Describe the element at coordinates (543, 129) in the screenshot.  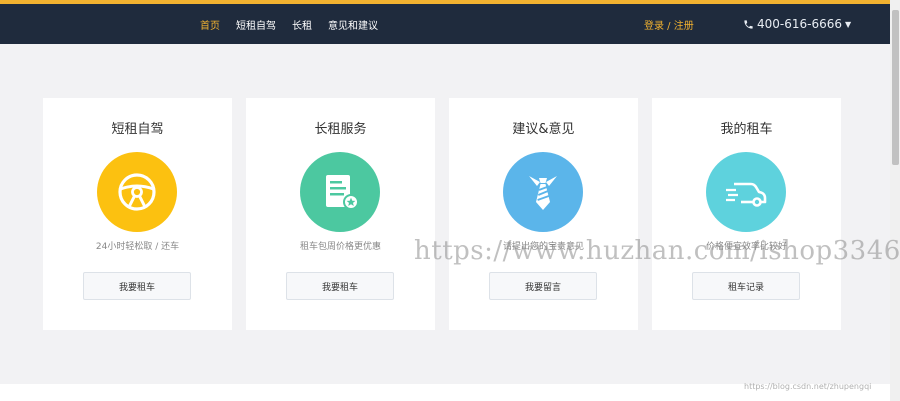
I see `card-title: 建议&意见` at that location.